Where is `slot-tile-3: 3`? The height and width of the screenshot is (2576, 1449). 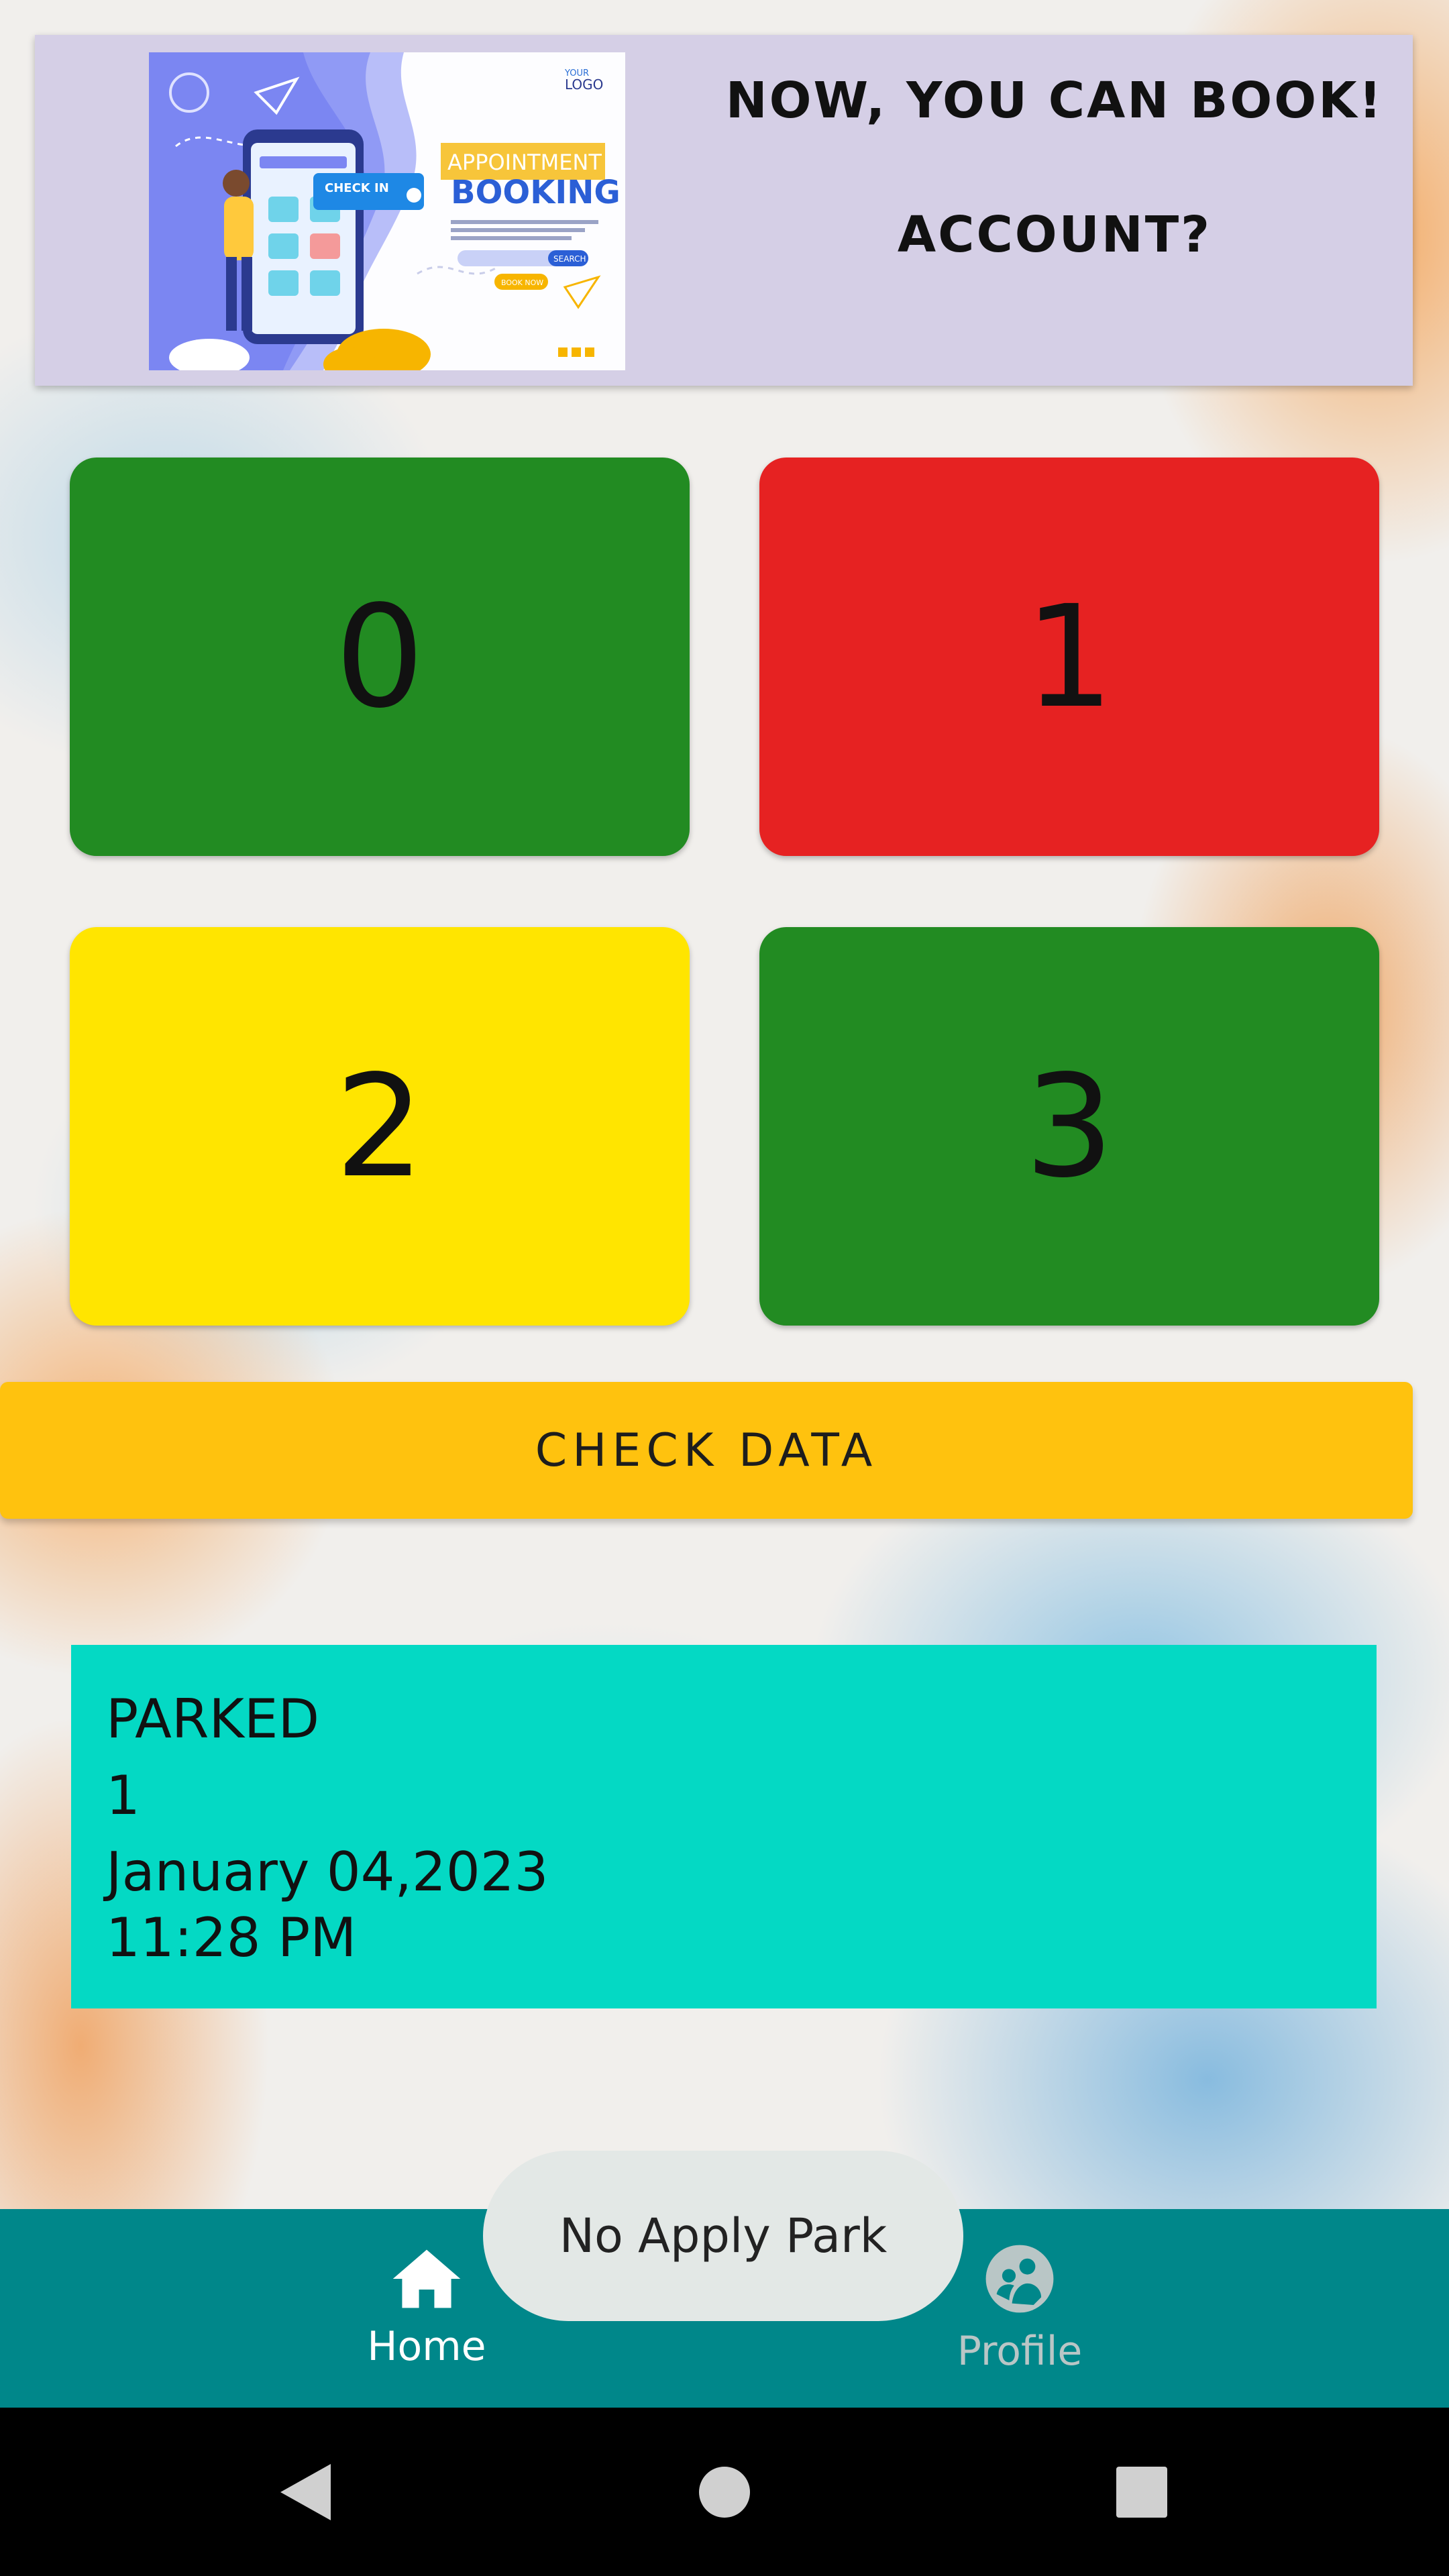
slot-tile-3: 3 is located at coordinates (1069, 1126).